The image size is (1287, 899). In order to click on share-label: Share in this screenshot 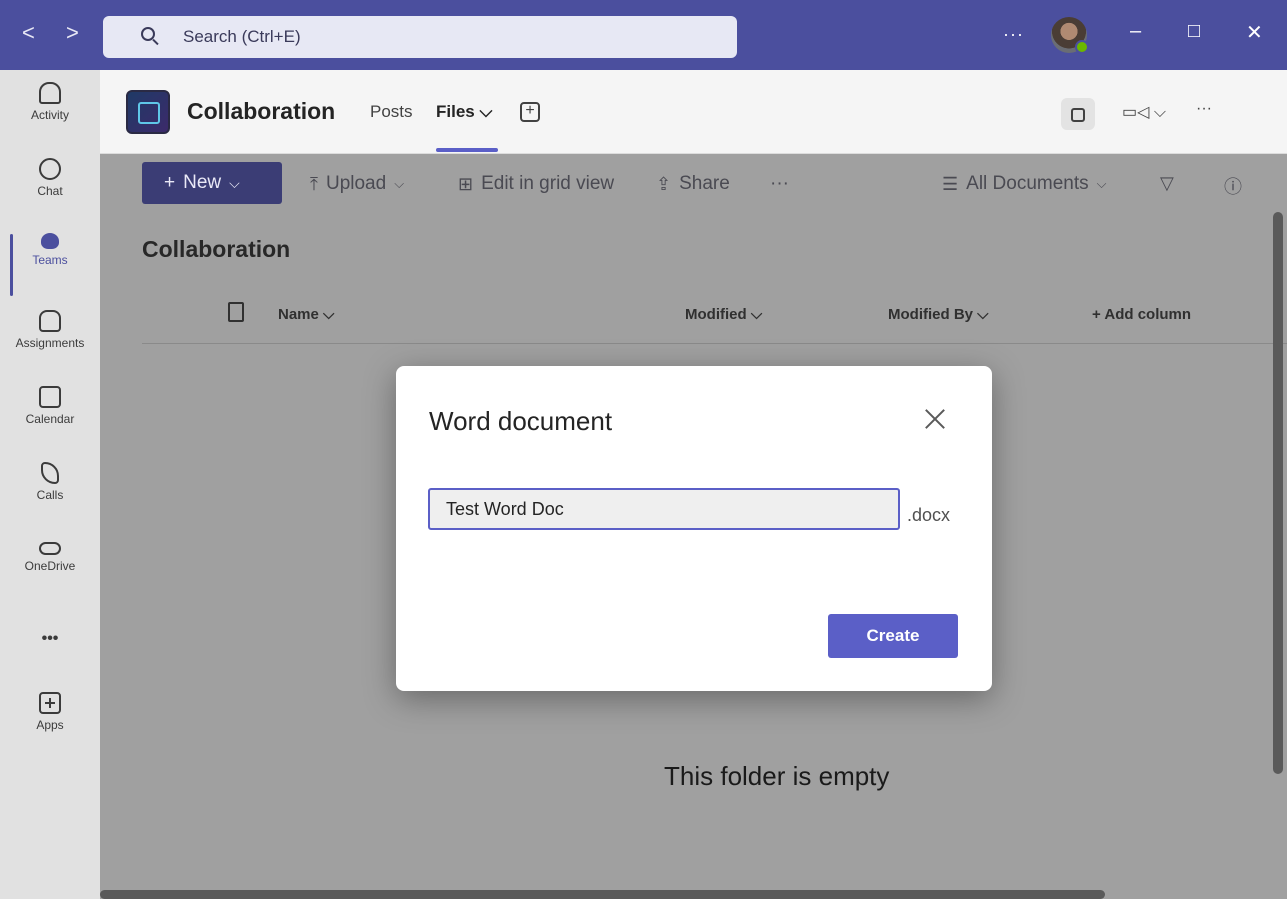, I will do `click(704, 183)`.